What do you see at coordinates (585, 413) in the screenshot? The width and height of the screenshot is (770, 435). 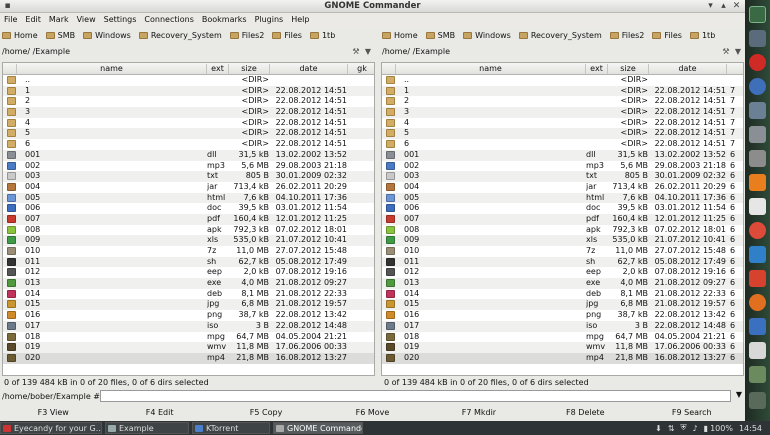 I see `f8-delete-button: F8 Delete` at bounding box center [585, 413].